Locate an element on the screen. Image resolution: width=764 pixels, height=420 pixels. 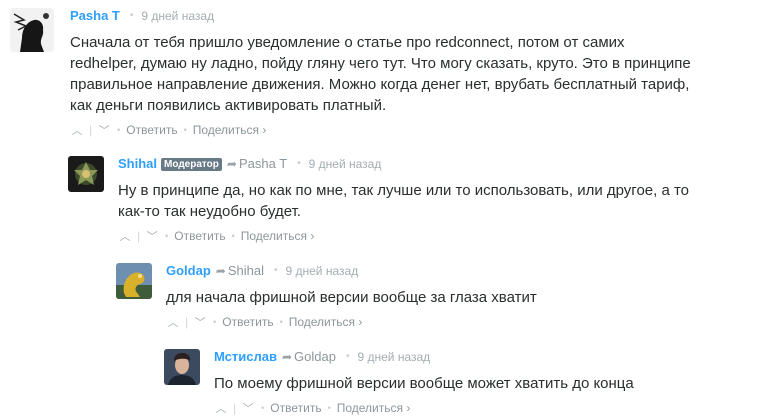
comment-header: Мстислав ➦ Goldap • 9 дней назад is located at coordinates (424, 357).